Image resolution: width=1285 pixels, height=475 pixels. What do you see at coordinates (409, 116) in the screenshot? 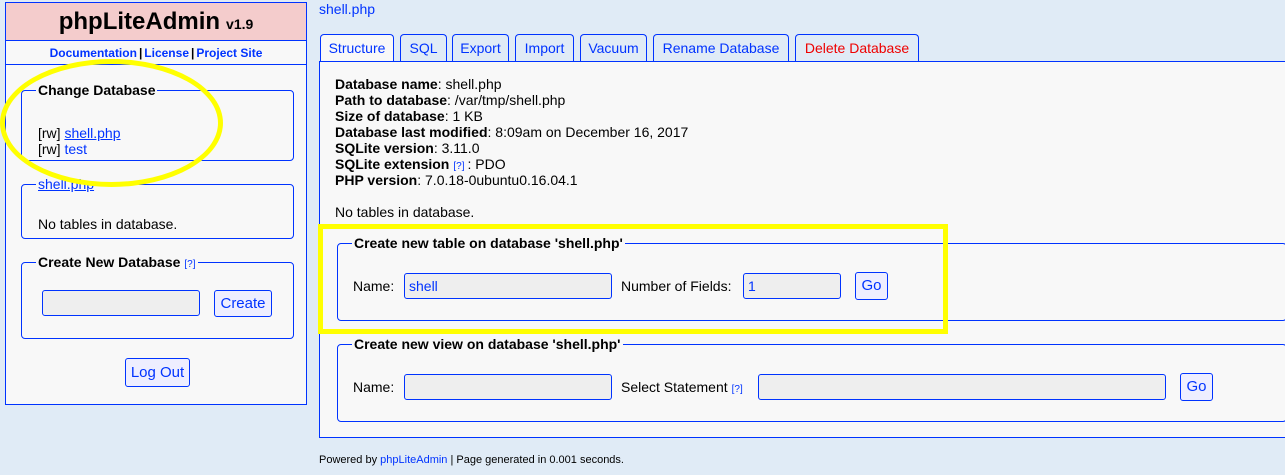
I see `info-size: Size of database: 1 KB` at bounding box center [409, 116].